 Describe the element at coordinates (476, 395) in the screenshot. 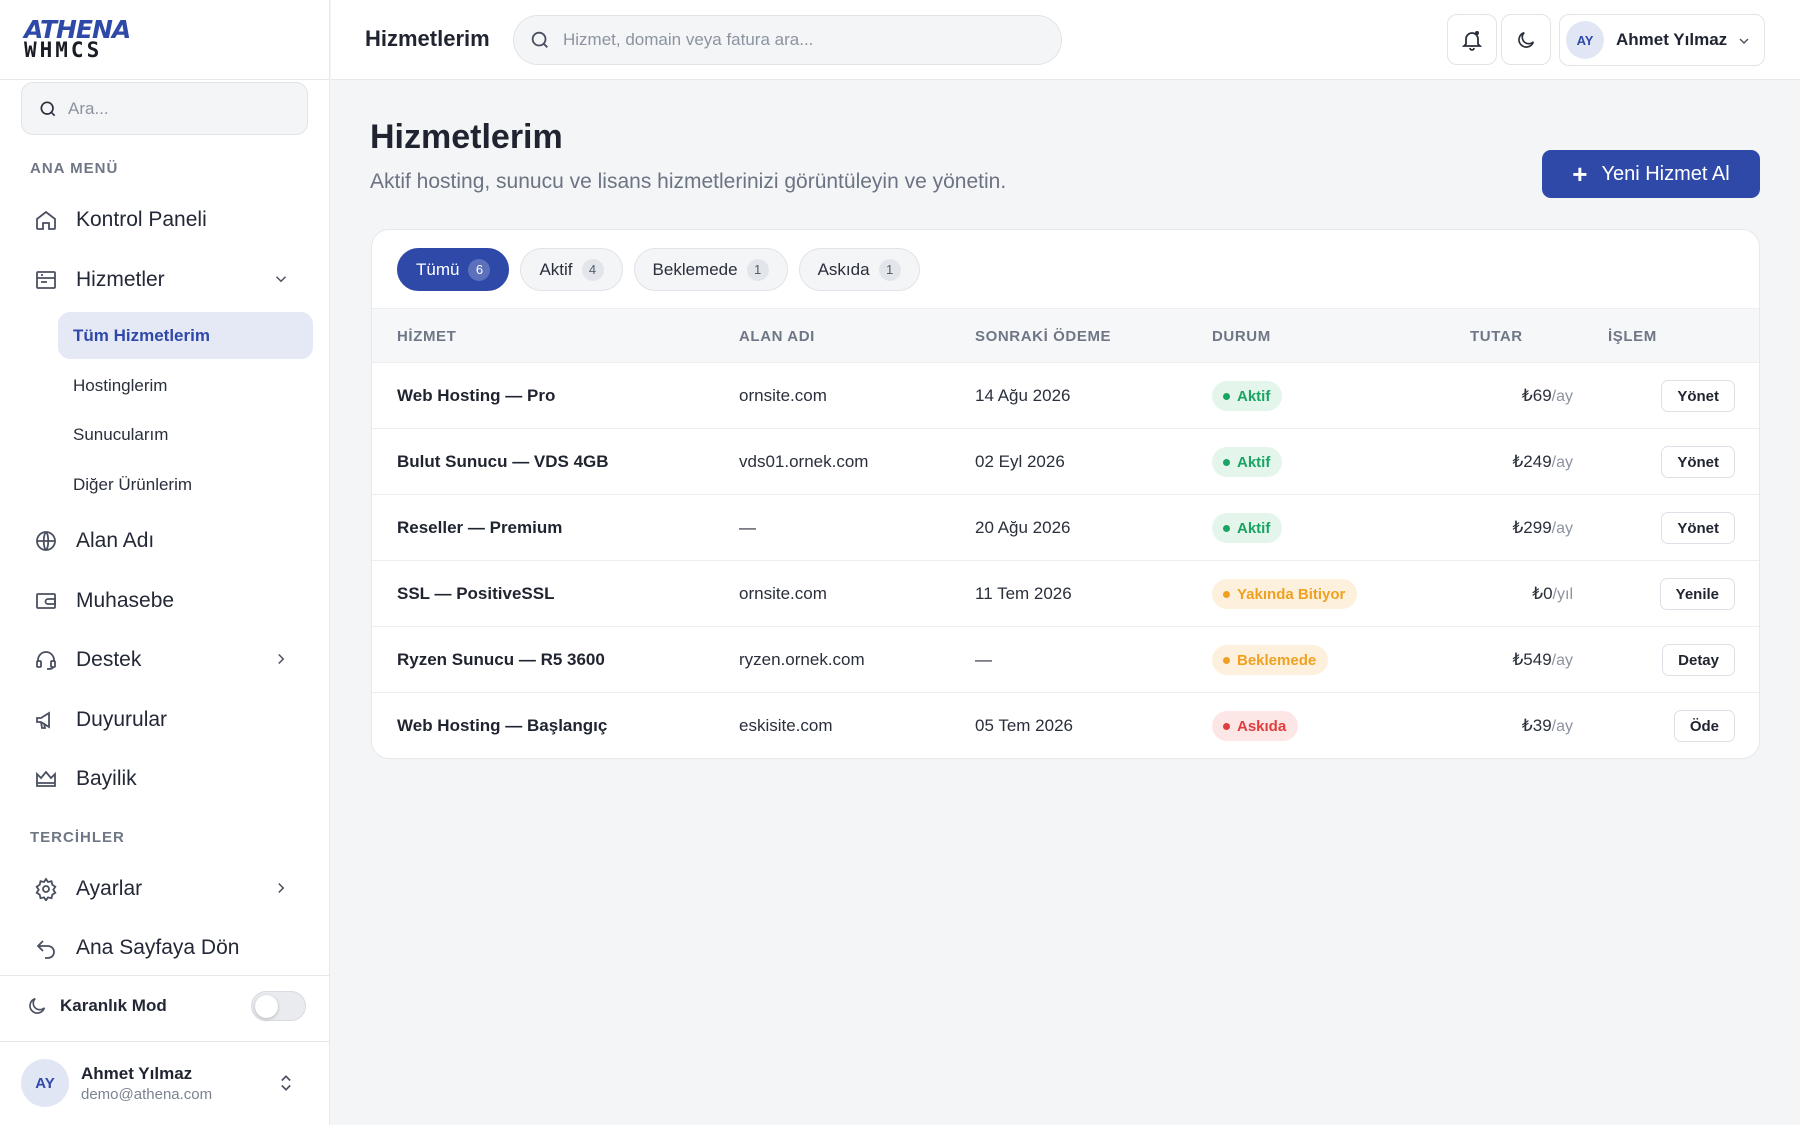

I see `service-name: Web Hosting — Pro` at that location.